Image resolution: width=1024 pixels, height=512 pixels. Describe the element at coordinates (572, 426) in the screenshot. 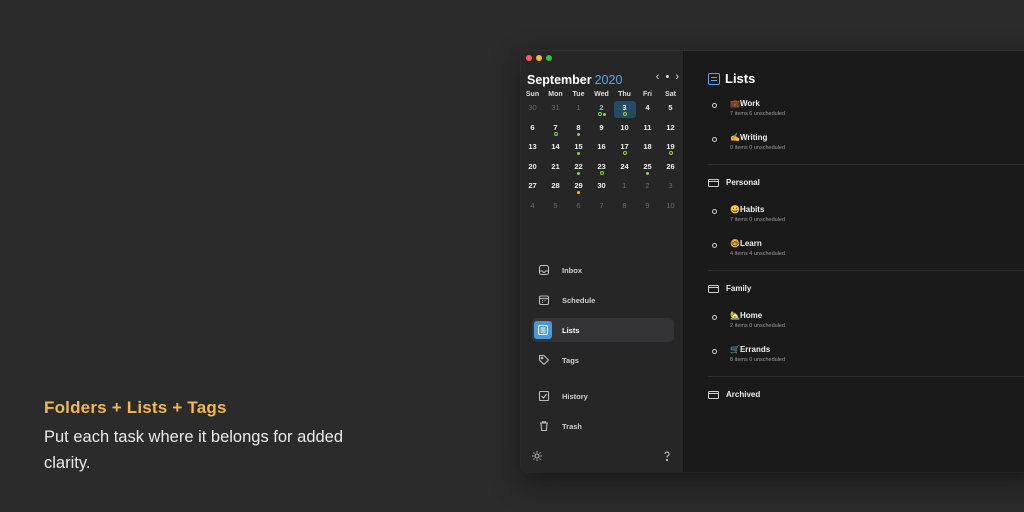

I see `sidebar-item-label: Trash` at that location.